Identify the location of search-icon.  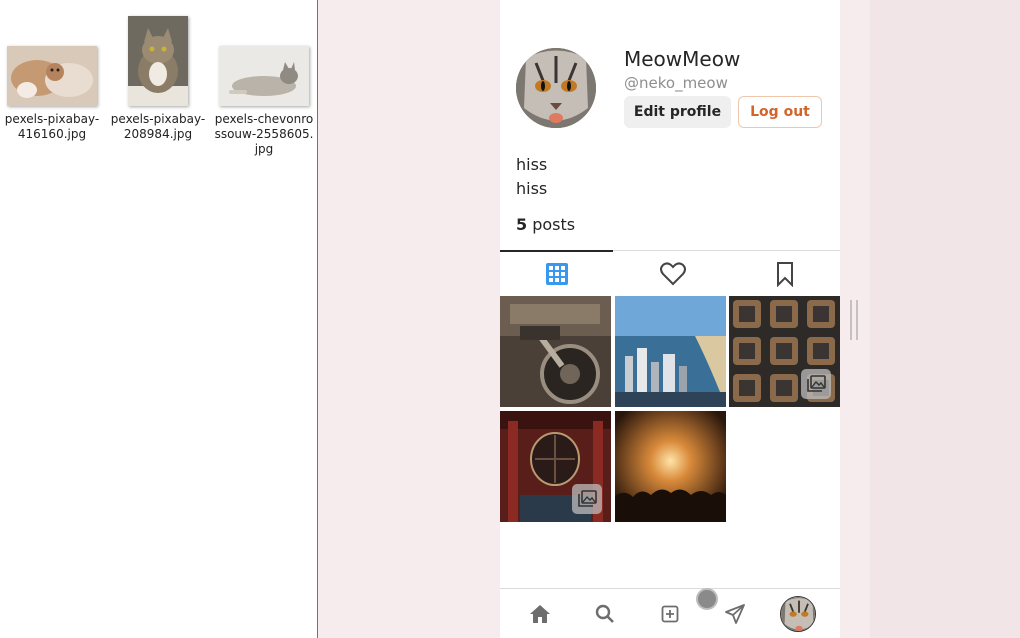
(604, 613).